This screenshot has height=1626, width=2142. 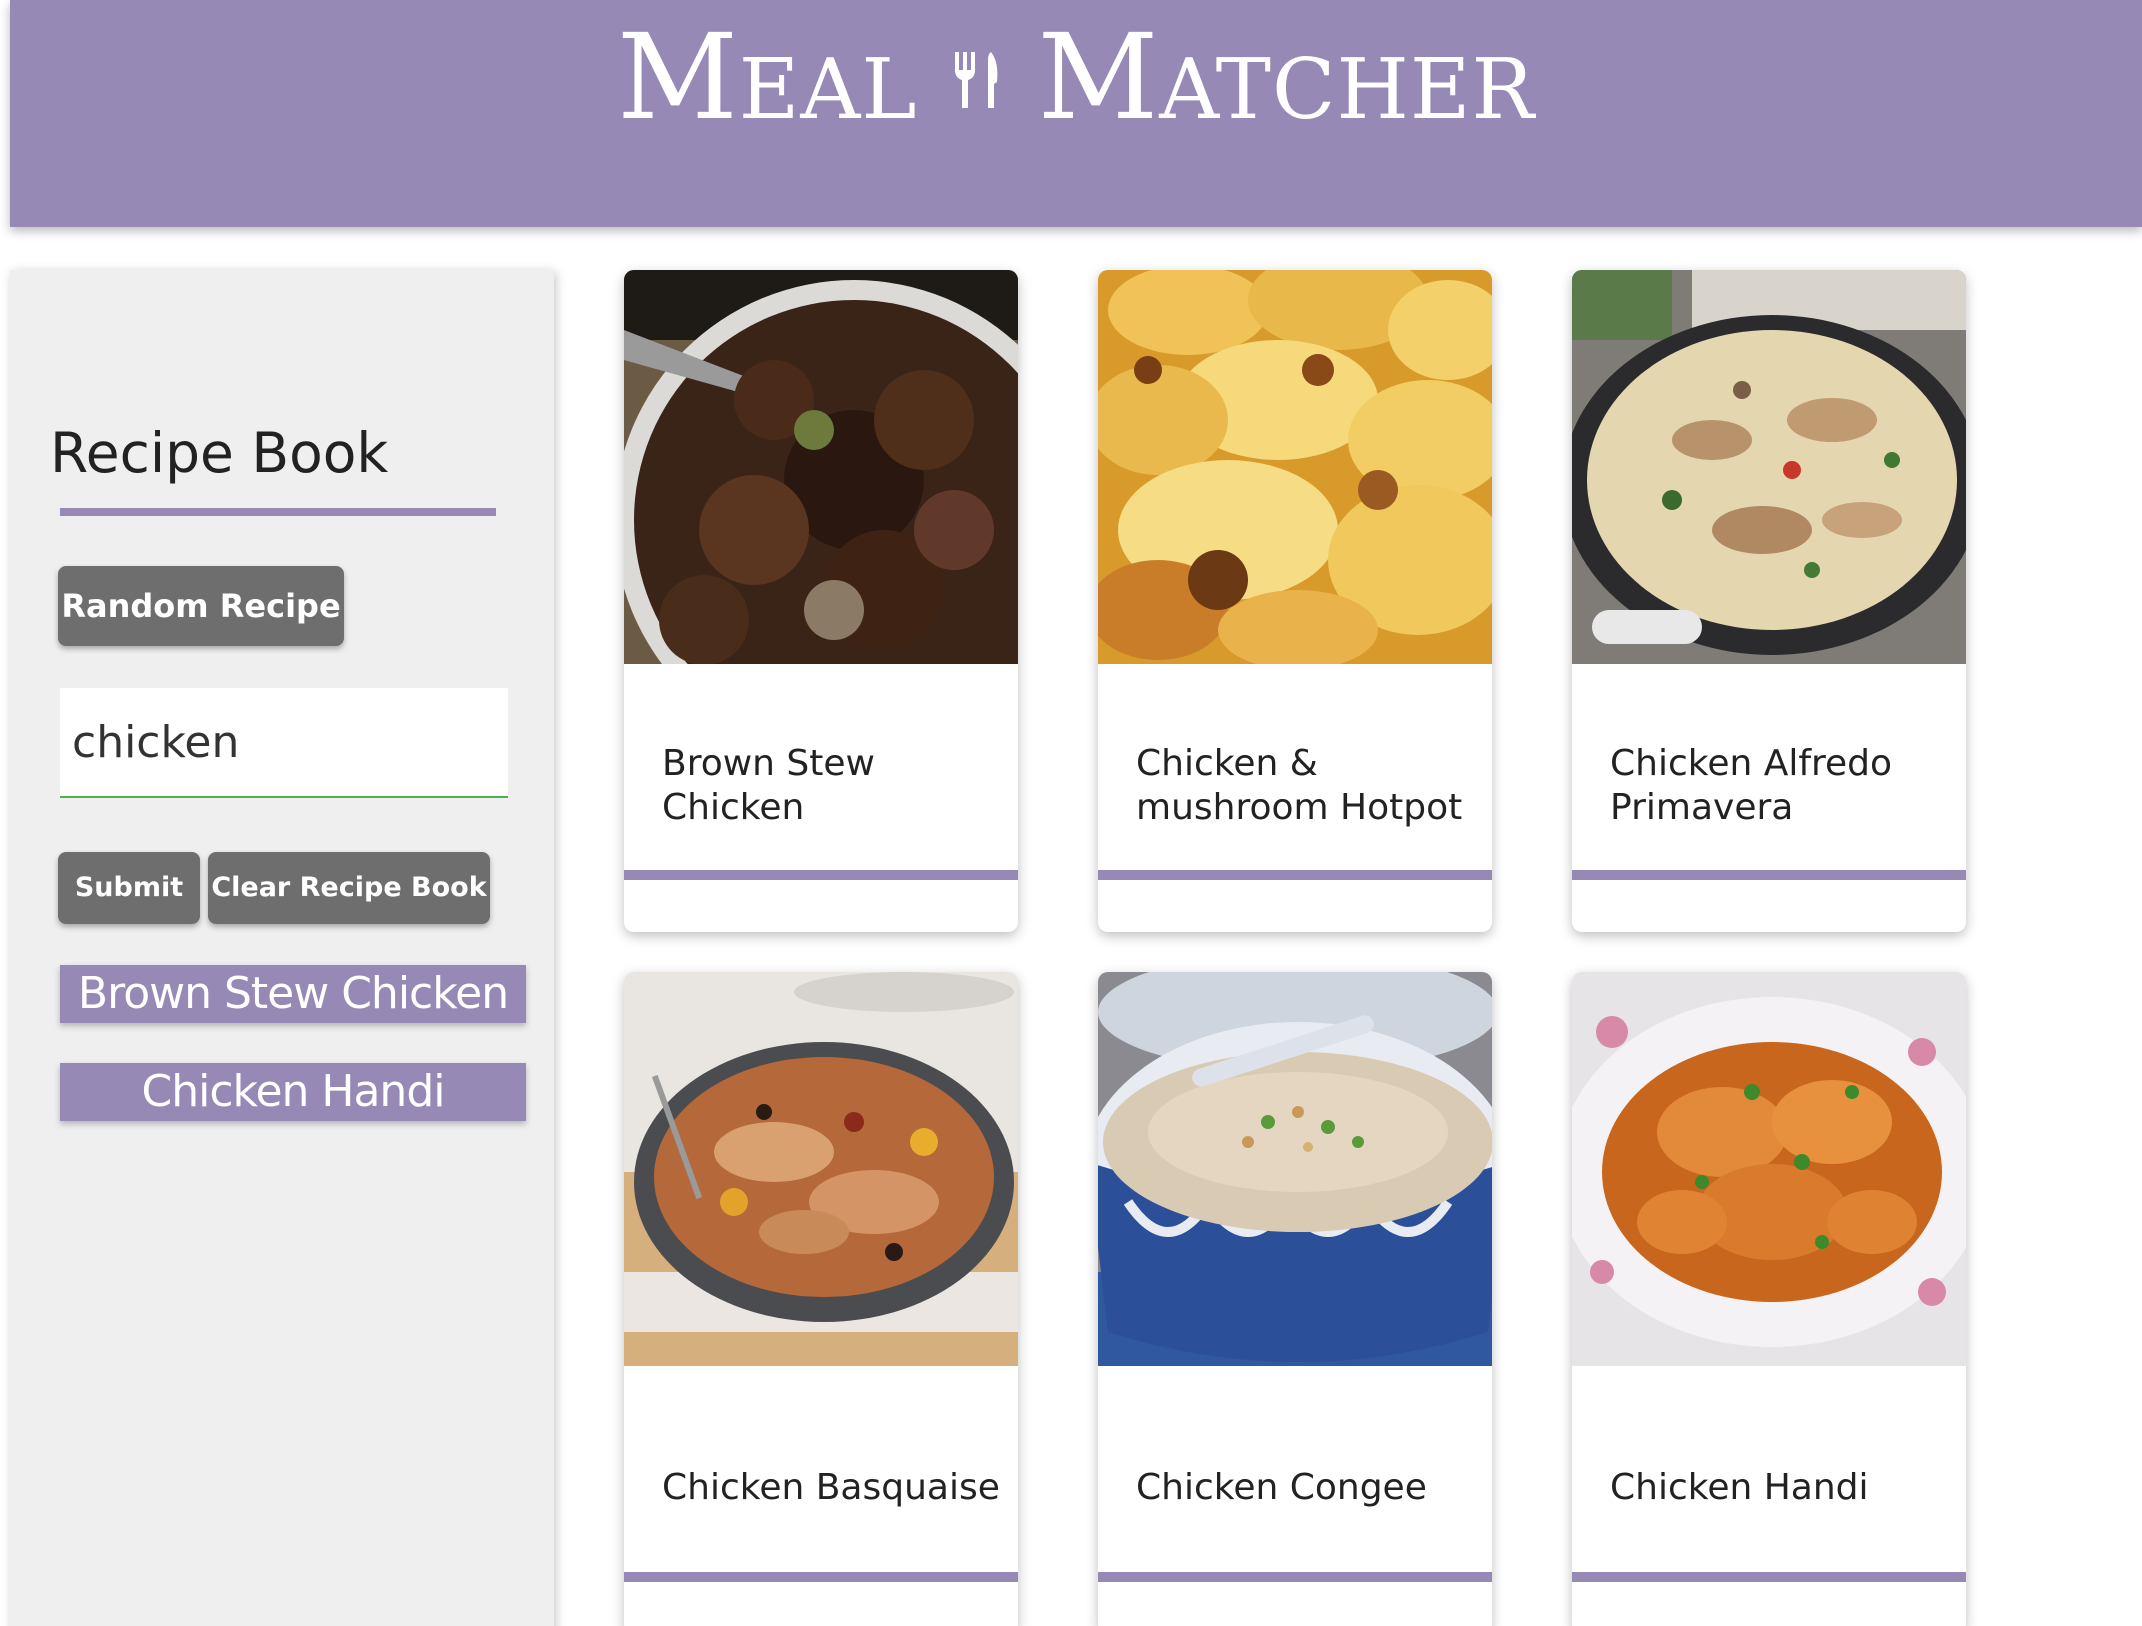 I want to click on recipe-card: Chicken & mushroom Hotpot, so click(x=1295, y=601).